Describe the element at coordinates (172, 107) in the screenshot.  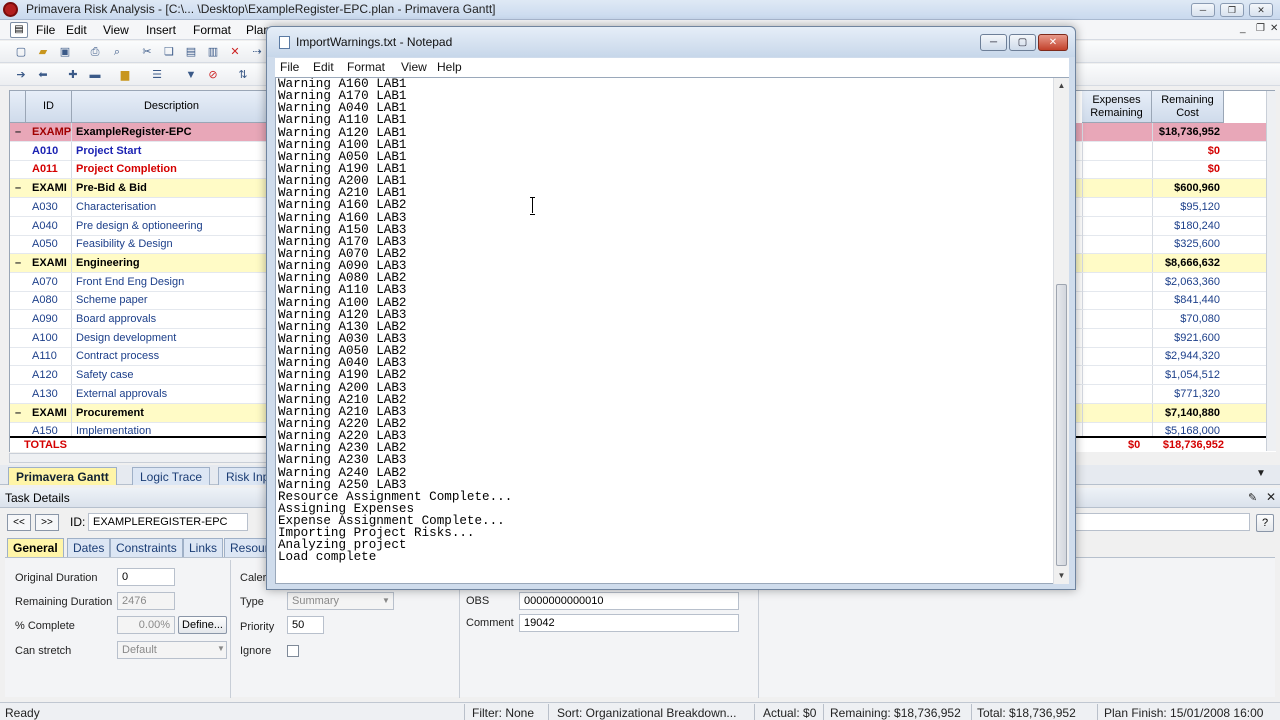
I see `description-column-header: Description` at that location.